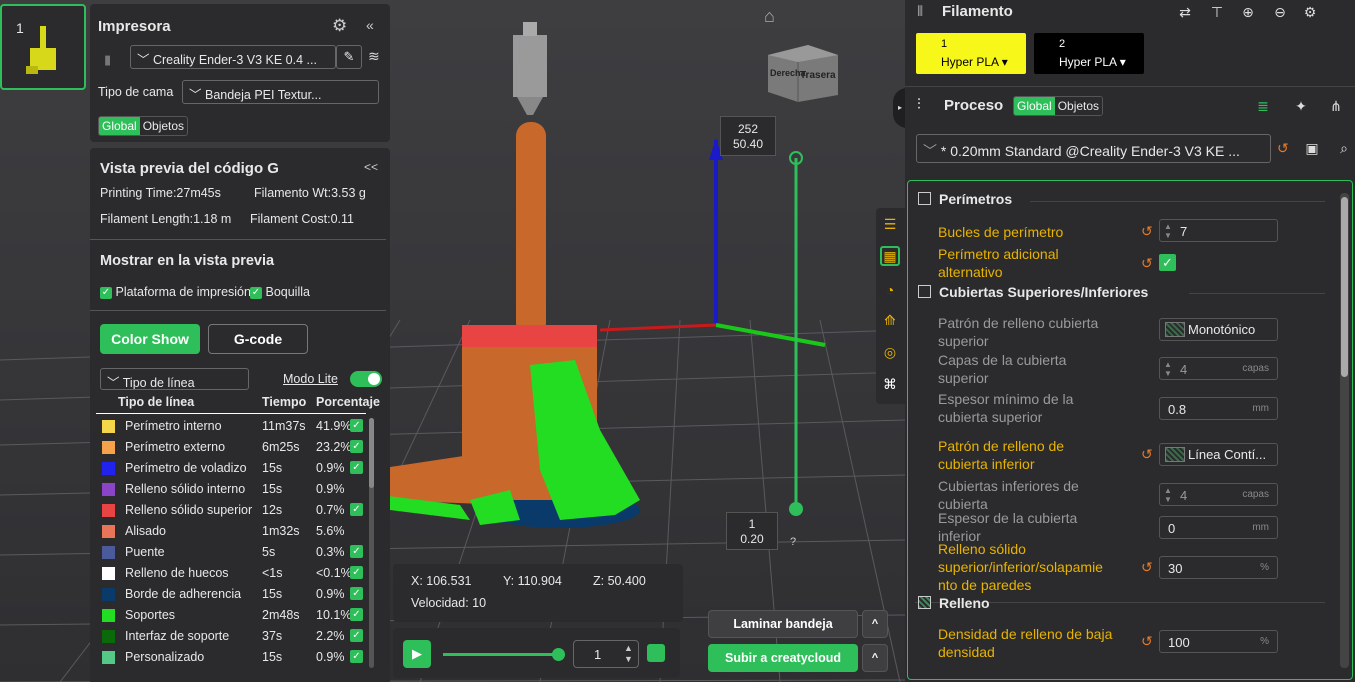 The height and width of the screenshot is (682, 1355). Describe the element at coordinates (280, 292) in the screenshot. I see `nozzle-checkbox: ✓ Boquilla` at that location.